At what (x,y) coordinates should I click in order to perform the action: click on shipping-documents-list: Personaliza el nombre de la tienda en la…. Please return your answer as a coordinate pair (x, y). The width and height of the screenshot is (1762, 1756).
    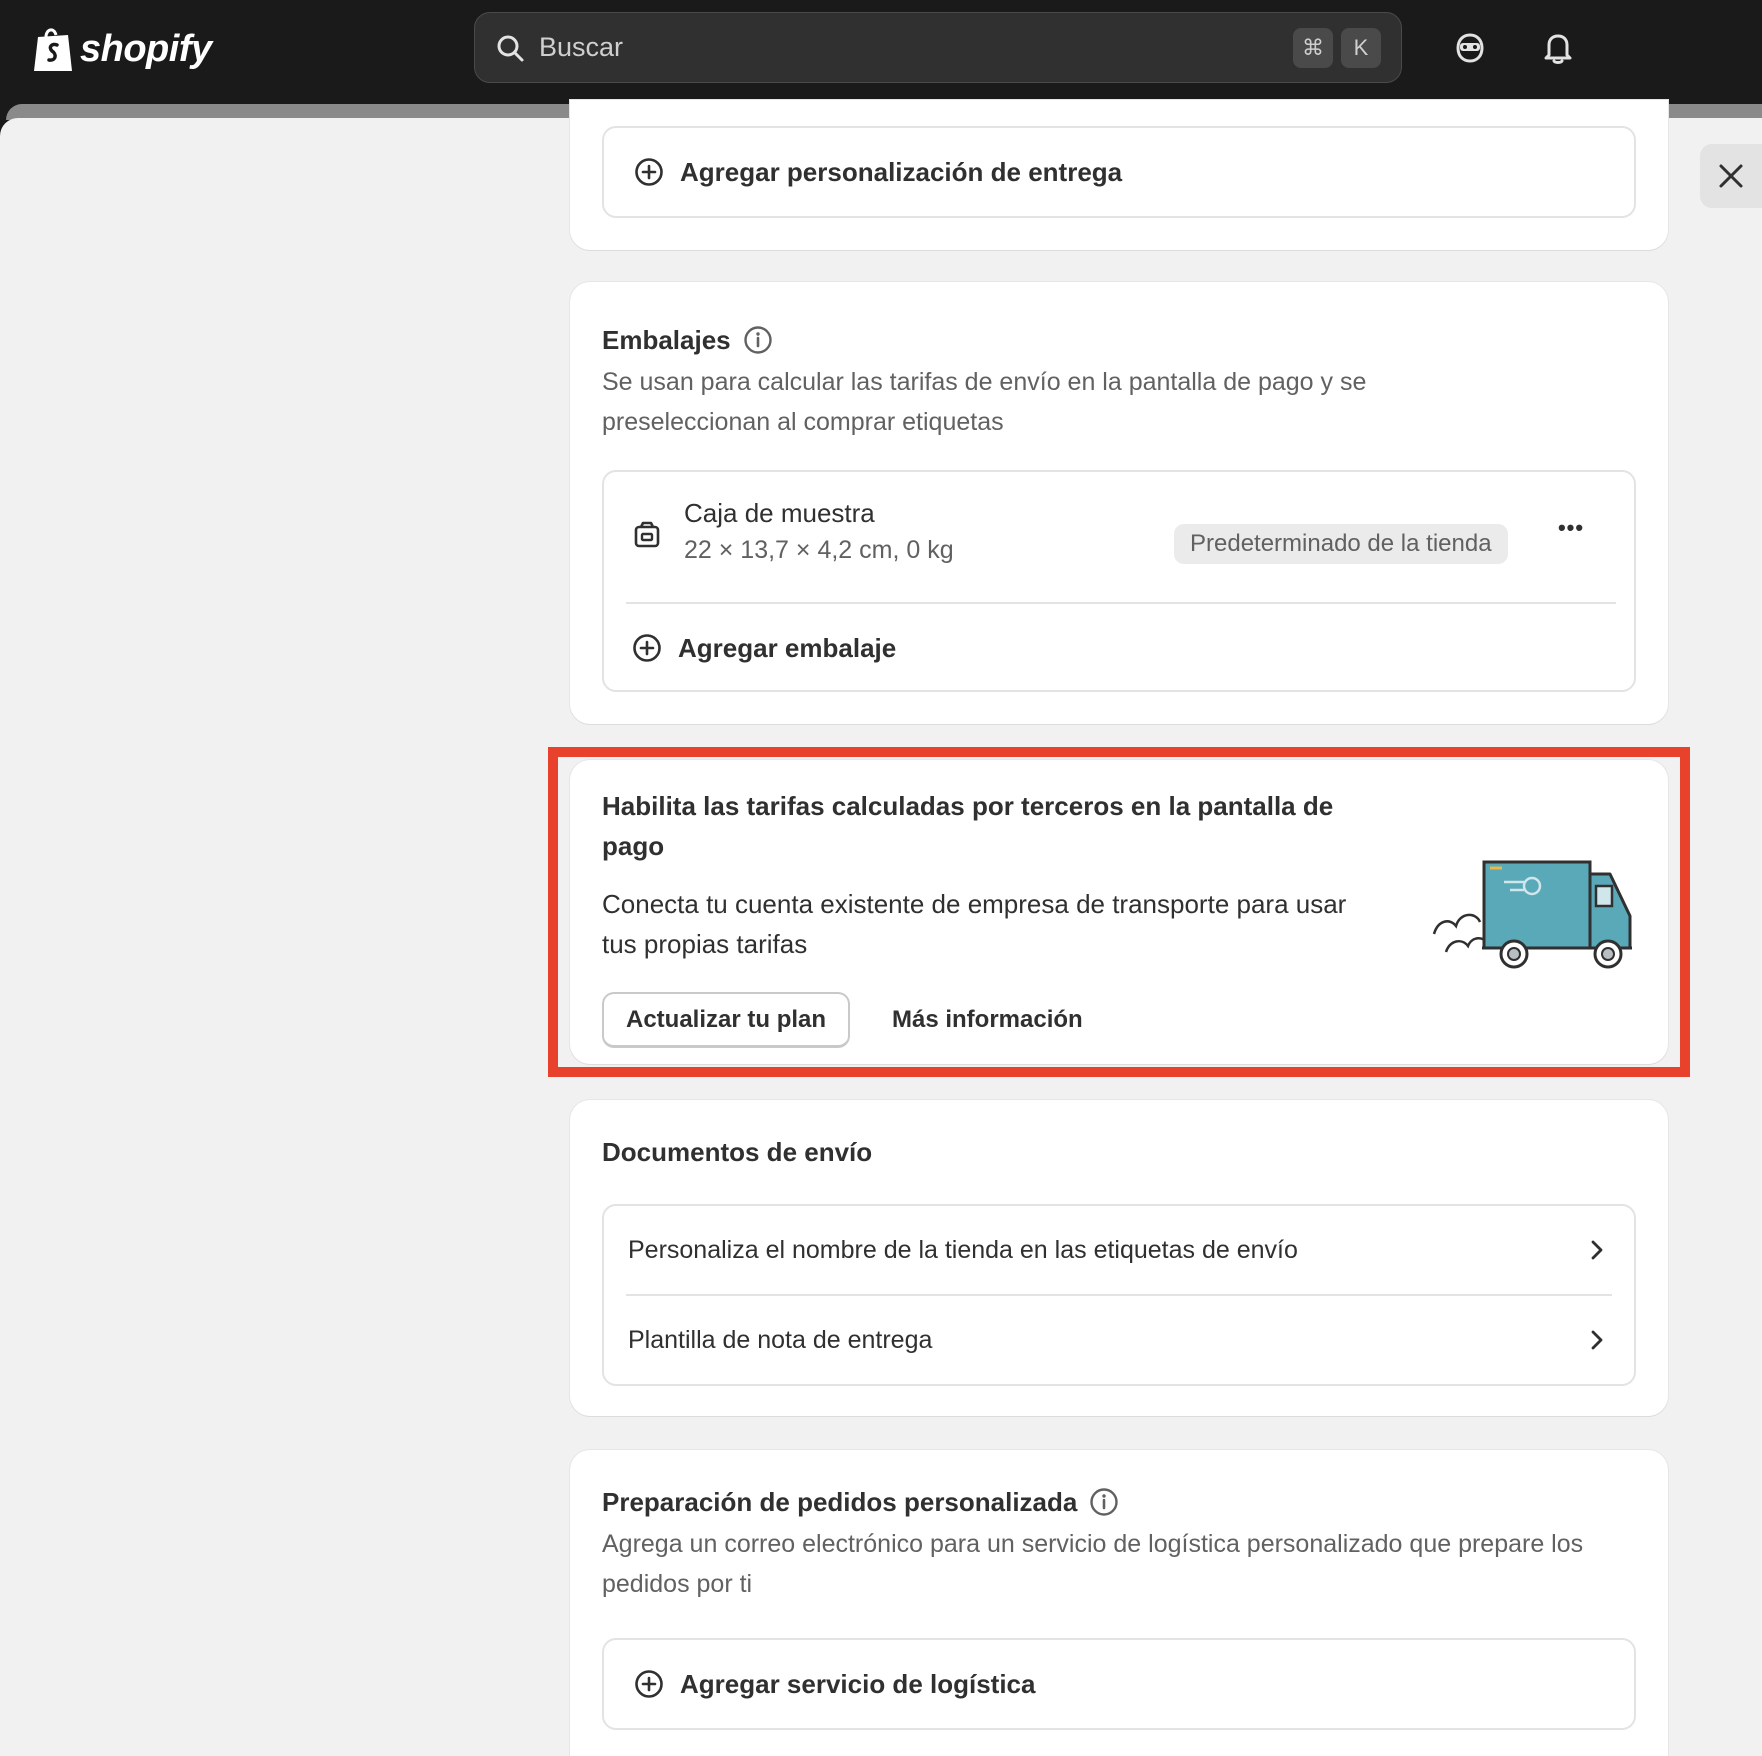
    Looking at the image, I should click on (1119, 1295).